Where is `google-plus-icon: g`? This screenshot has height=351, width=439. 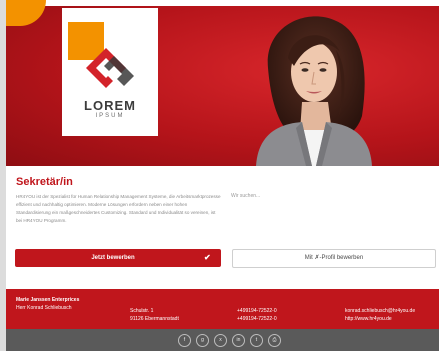 google-plus-icon: g is located at coordinates (202, 340).